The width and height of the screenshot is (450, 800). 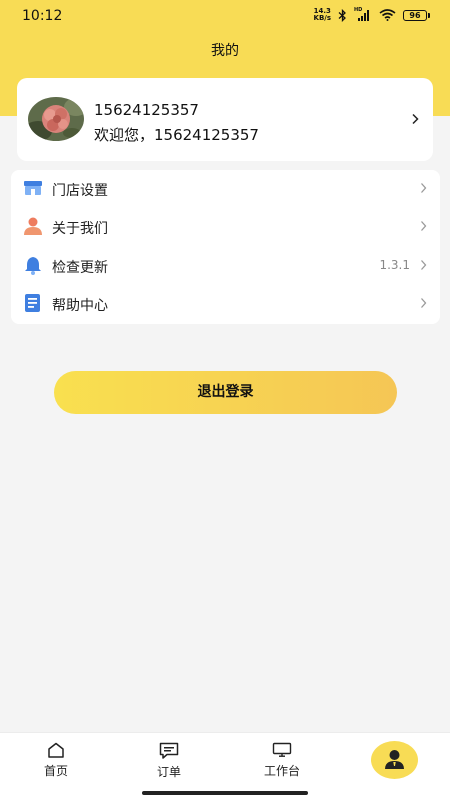 I want to click on user-icon, so click(x=394, y=759).